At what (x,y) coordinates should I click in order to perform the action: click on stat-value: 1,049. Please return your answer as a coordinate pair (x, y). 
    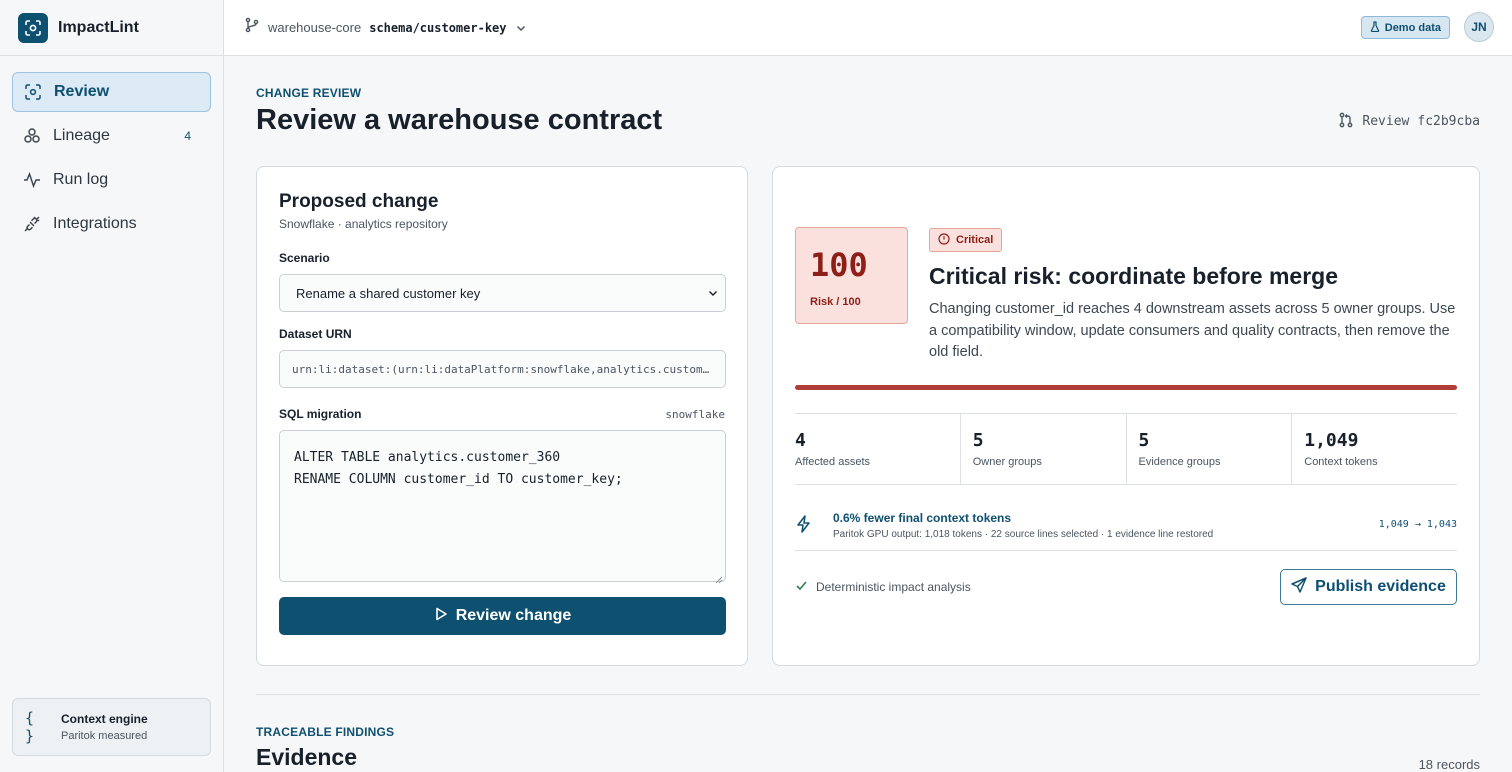
    Looking at the image, I should click on (1331, 440).